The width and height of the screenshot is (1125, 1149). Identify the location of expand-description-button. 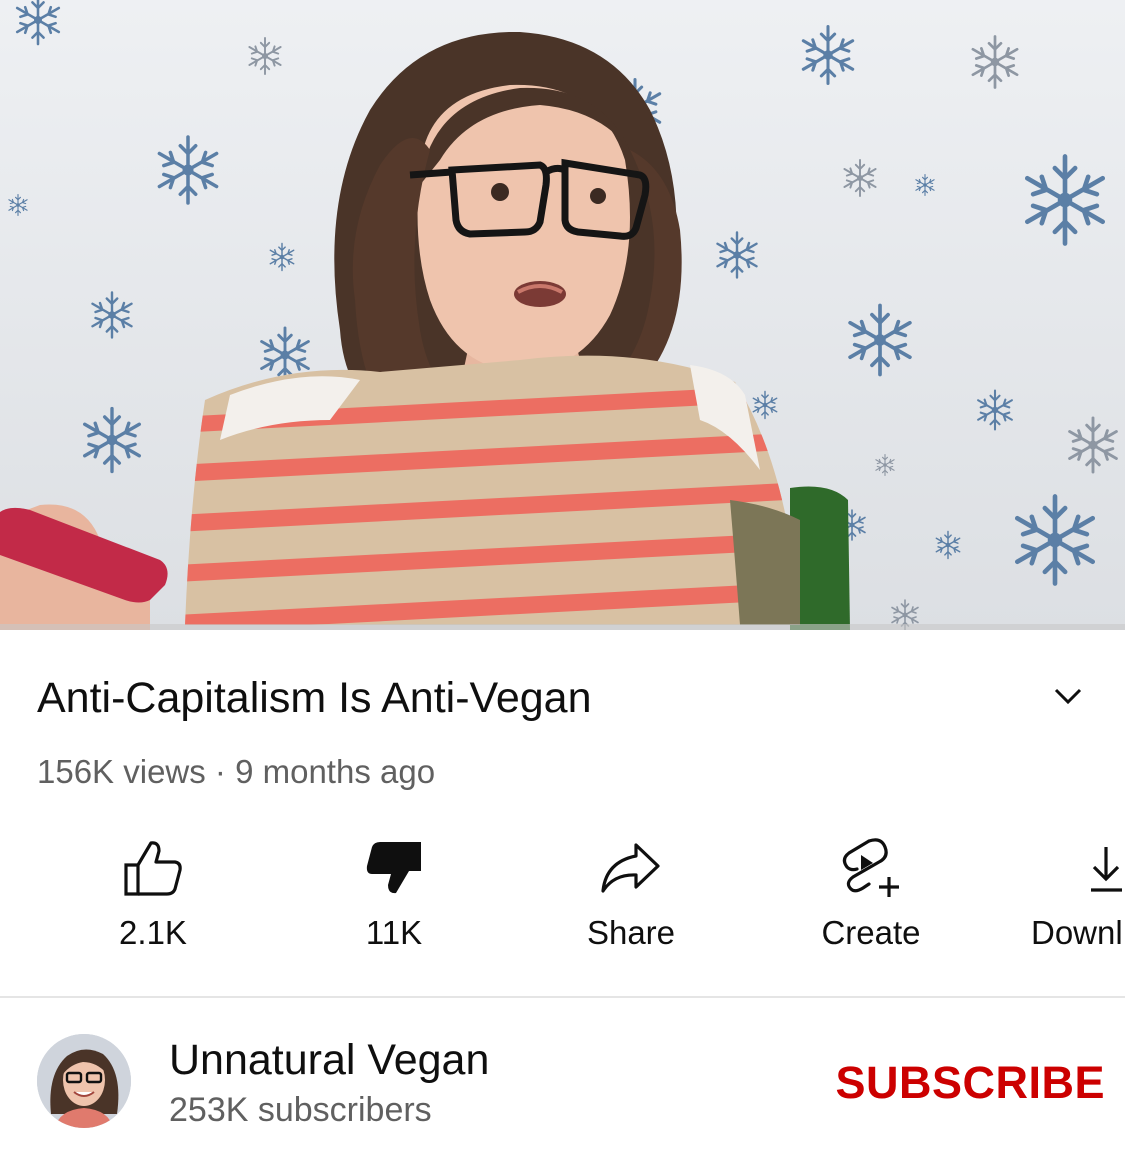
(1068, 696).